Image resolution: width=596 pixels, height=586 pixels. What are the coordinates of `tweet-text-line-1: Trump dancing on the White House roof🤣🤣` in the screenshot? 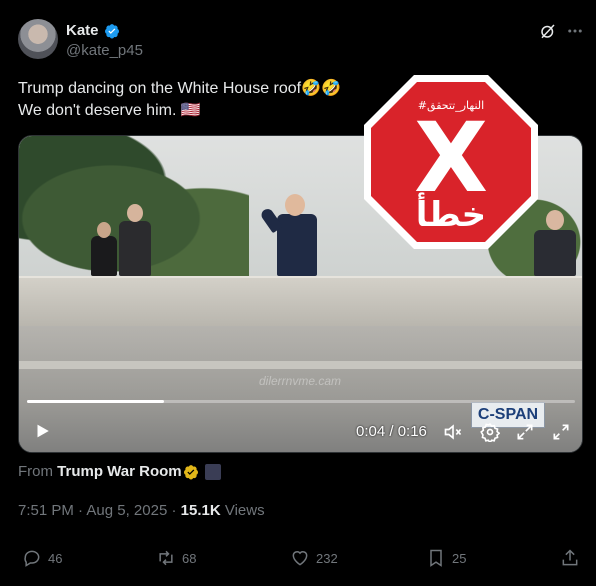 It's located at (179, 88).